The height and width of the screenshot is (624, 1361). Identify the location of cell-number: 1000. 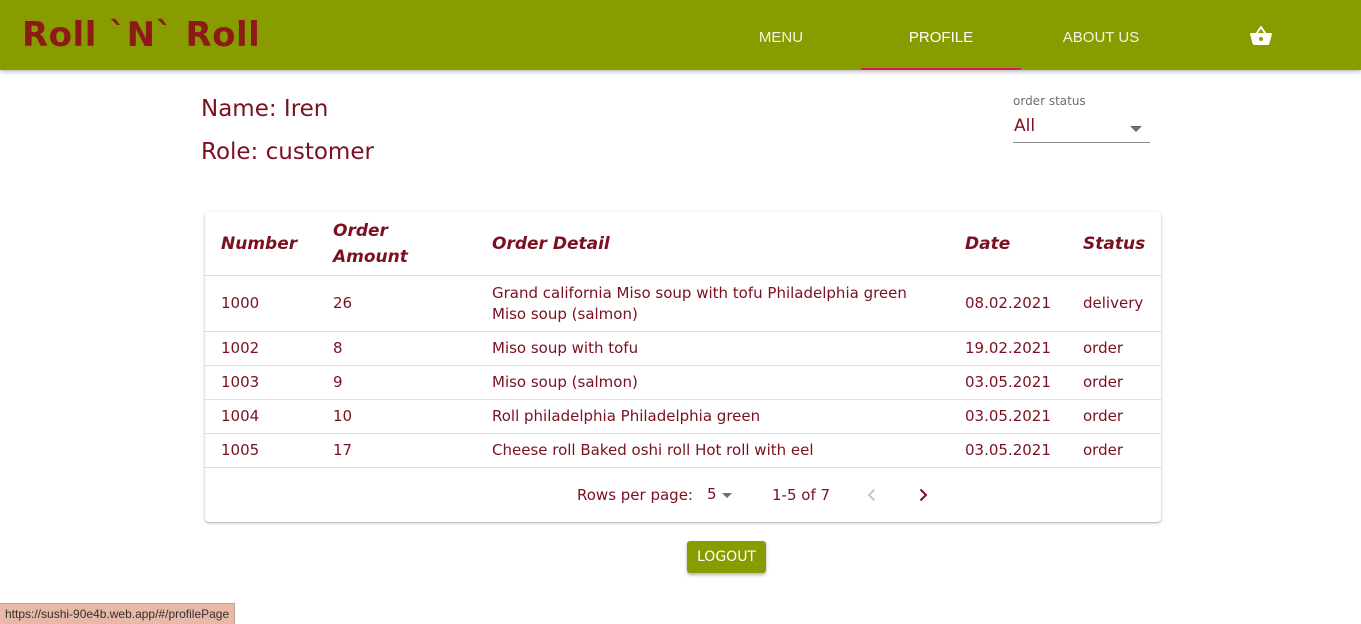
(261, 303).